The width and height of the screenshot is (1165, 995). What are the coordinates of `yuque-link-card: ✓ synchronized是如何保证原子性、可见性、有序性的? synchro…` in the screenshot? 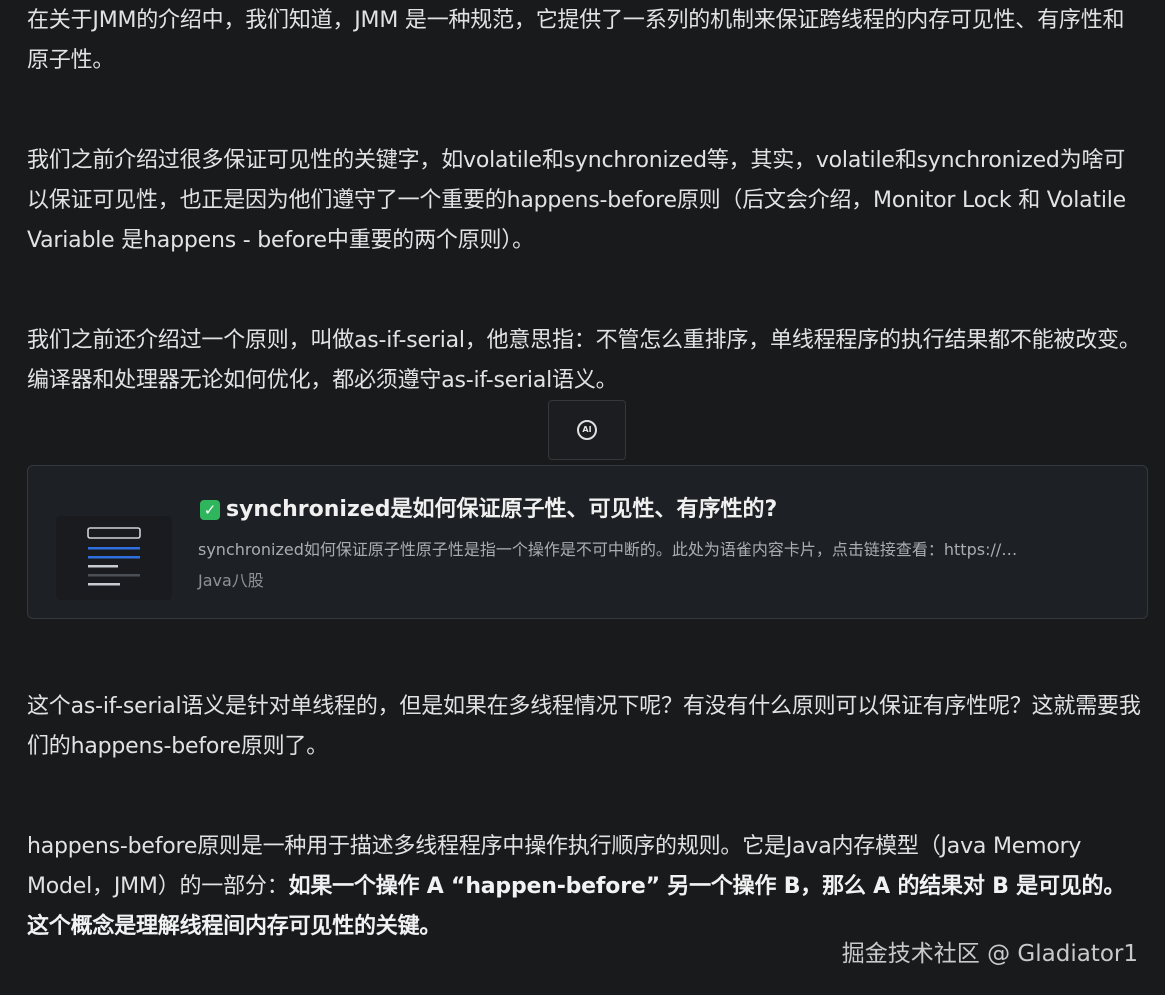 It's located at (587, 542).